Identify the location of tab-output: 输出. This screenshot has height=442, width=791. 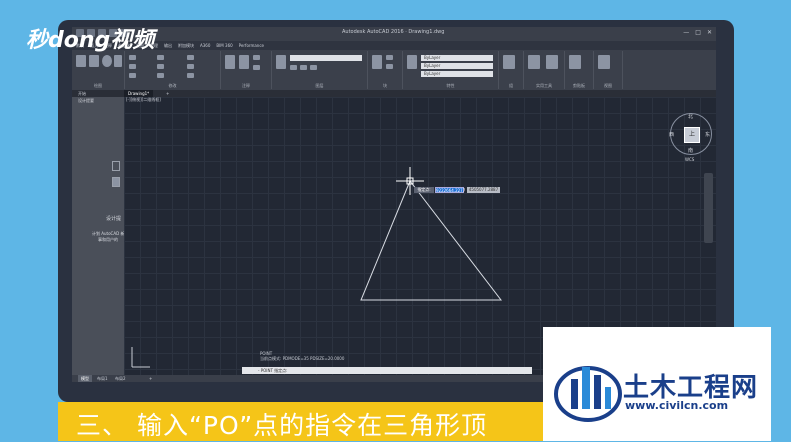
(168, 45).